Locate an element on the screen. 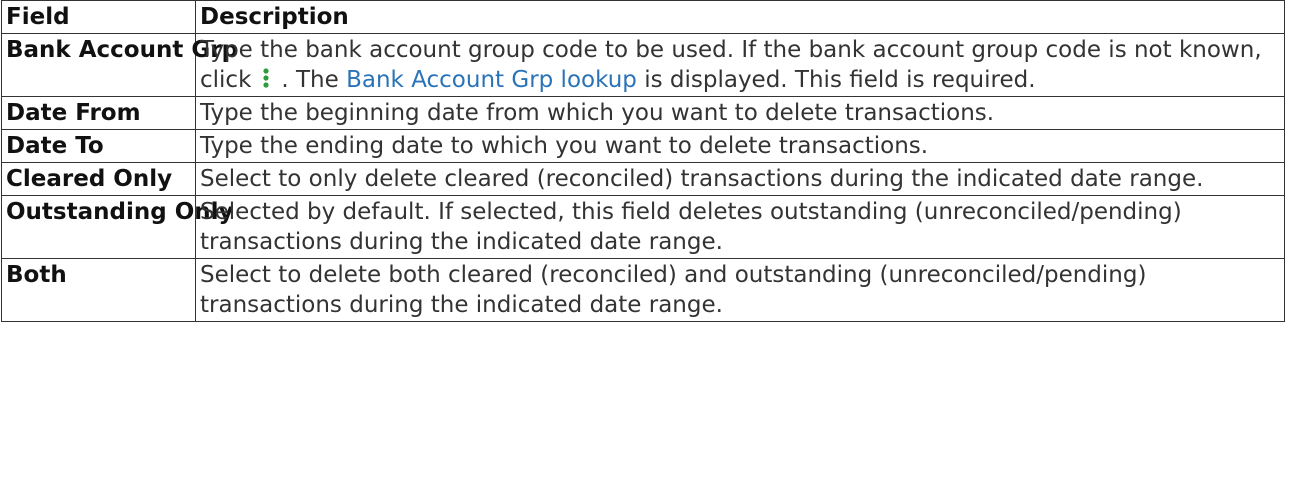 The height and width of the screenshot is (483, 1289). field-name: Date From is located at coordinates (98, 113).